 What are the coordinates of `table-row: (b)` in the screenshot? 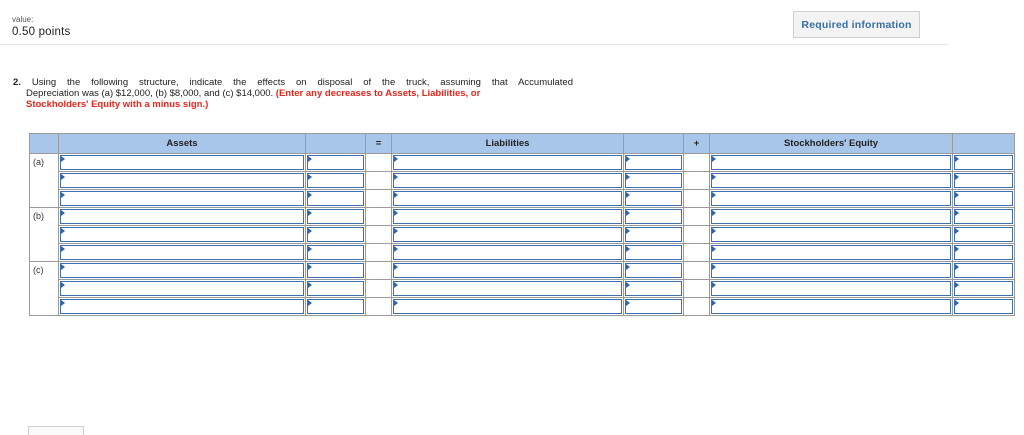 It's located at (522, 234).